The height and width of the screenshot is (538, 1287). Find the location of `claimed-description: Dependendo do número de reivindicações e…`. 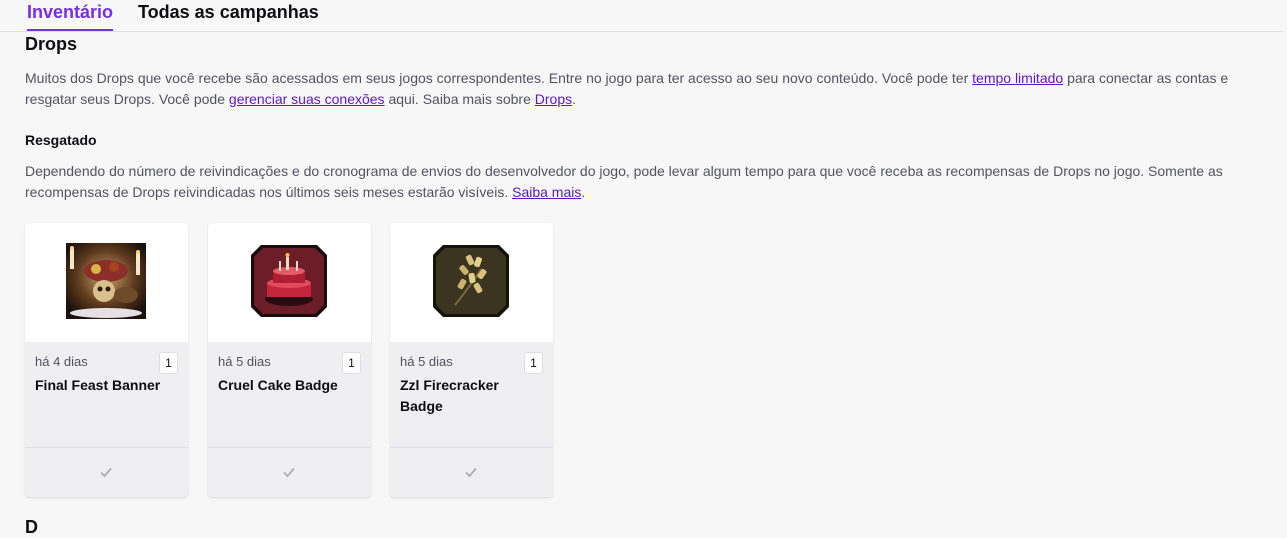

claimed-description: Dependendo do número de reivindicações e… is located at coordinates (624, 181).